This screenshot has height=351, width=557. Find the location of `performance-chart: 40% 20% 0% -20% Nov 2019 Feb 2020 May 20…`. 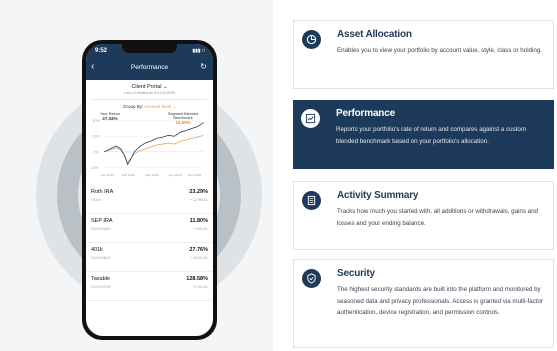

performance-chart: 40% 20% 0% -20% Nov 2019 Feb 2020 May 20… is located at coordinates (148, 147).